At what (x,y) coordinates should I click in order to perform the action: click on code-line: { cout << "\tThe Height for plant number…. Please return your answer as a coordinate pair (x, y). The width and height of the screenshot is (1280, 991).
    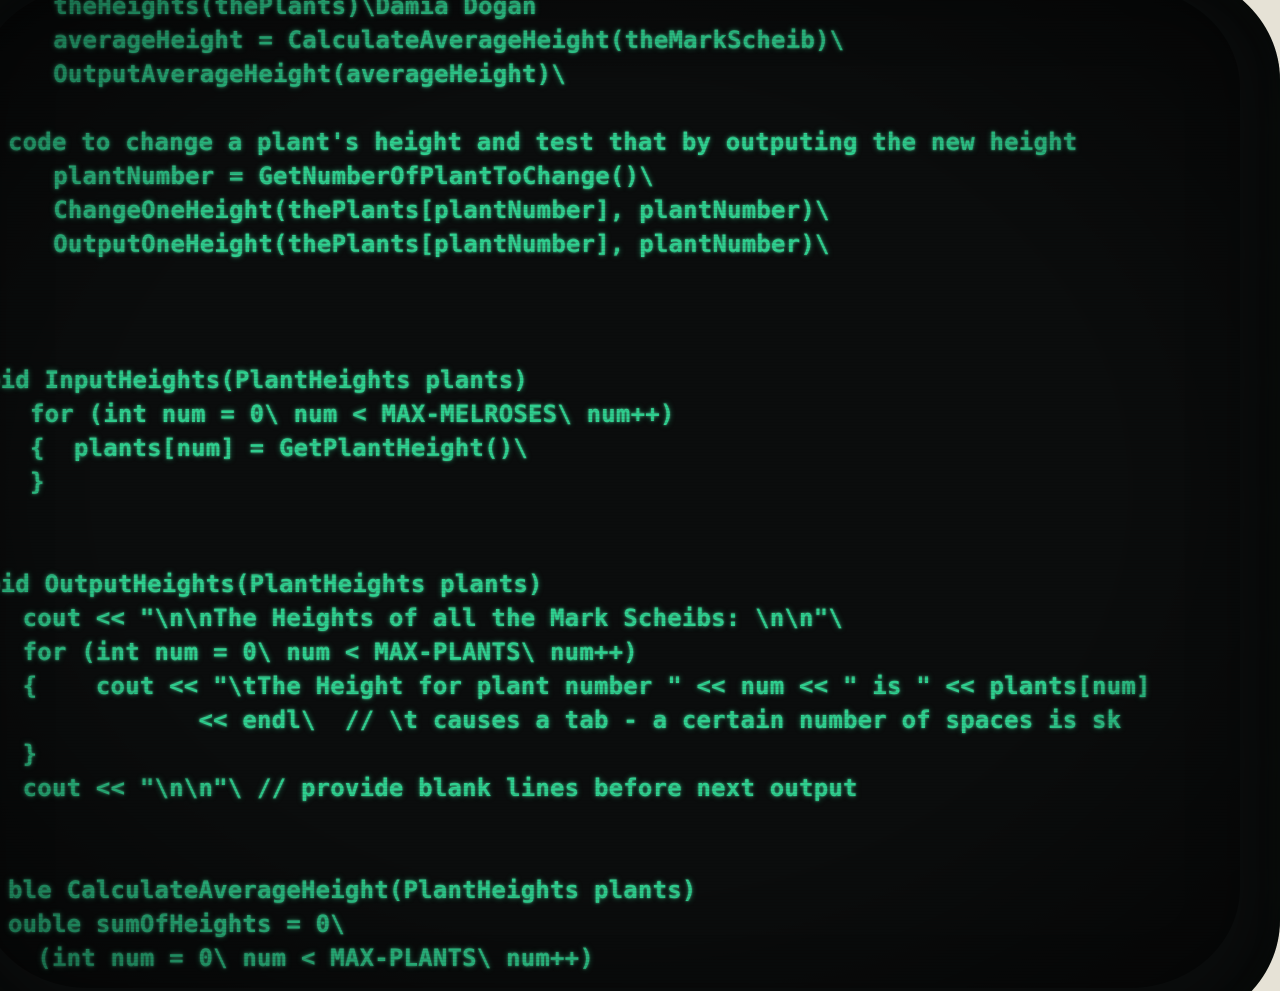
    Looking at the image, I should click on (579, 686).